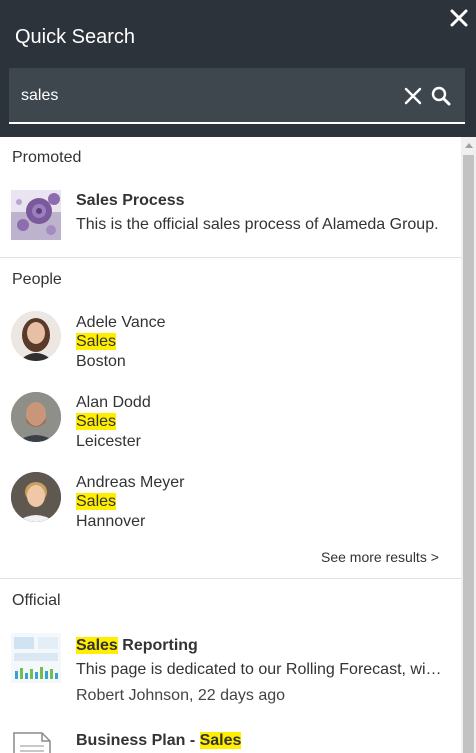 The width and height of the screenshot is (476, 753). Describe the element at coordinates (101, 361) in the screenshot. I see `person-location: Boston` at that location.